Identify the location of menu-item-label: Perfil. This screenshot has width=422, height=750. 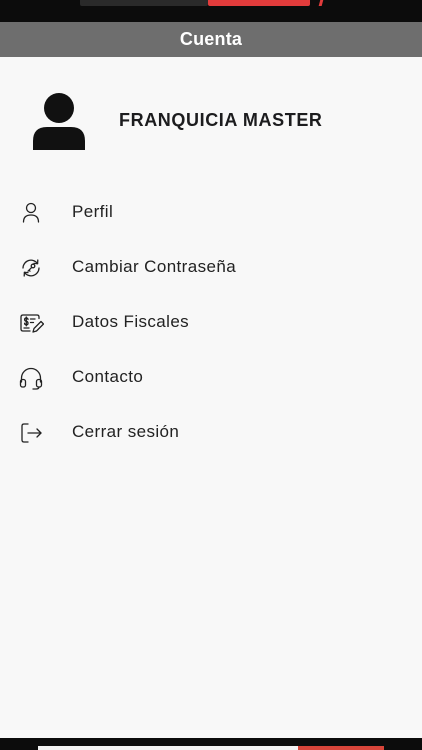
(93, 211).